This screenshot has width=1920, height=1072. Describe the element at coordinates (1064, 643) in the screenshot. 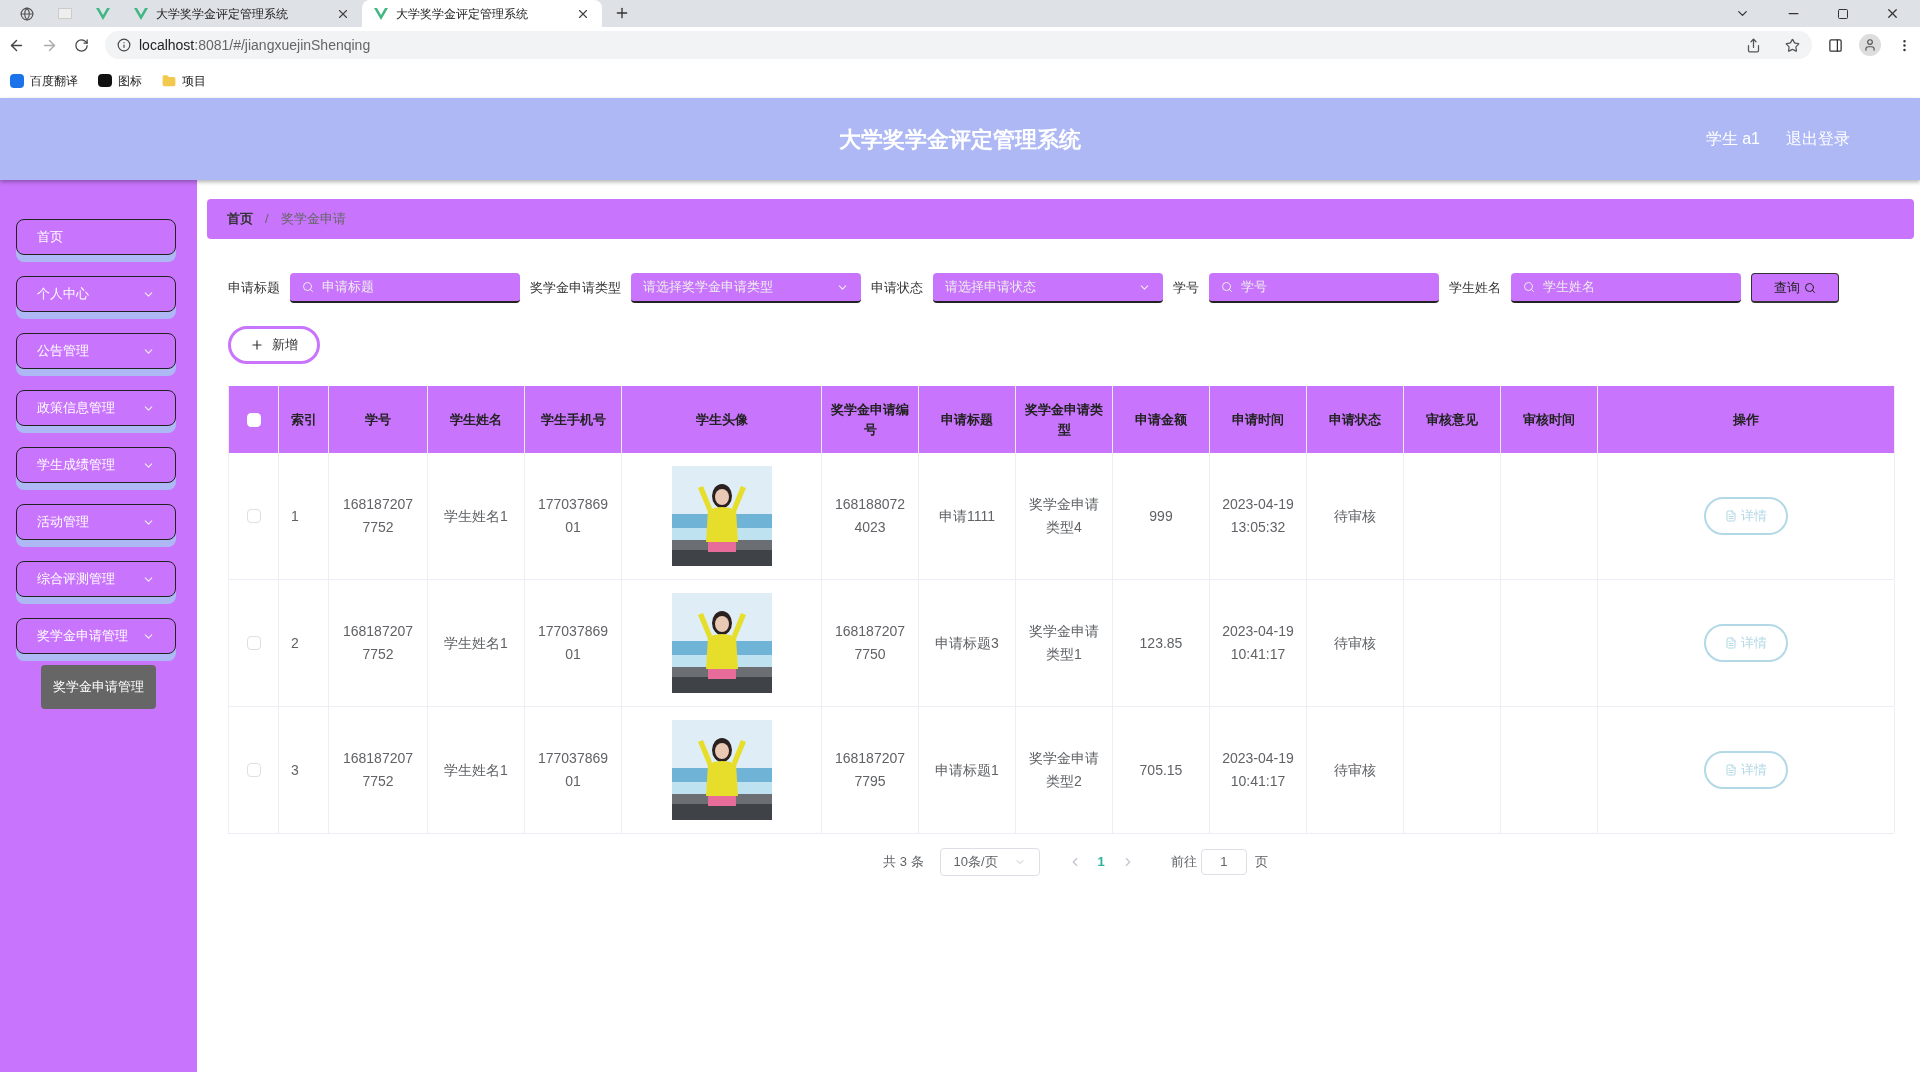

I see `table-cell-text: 奖学金申请类型1` at that location.